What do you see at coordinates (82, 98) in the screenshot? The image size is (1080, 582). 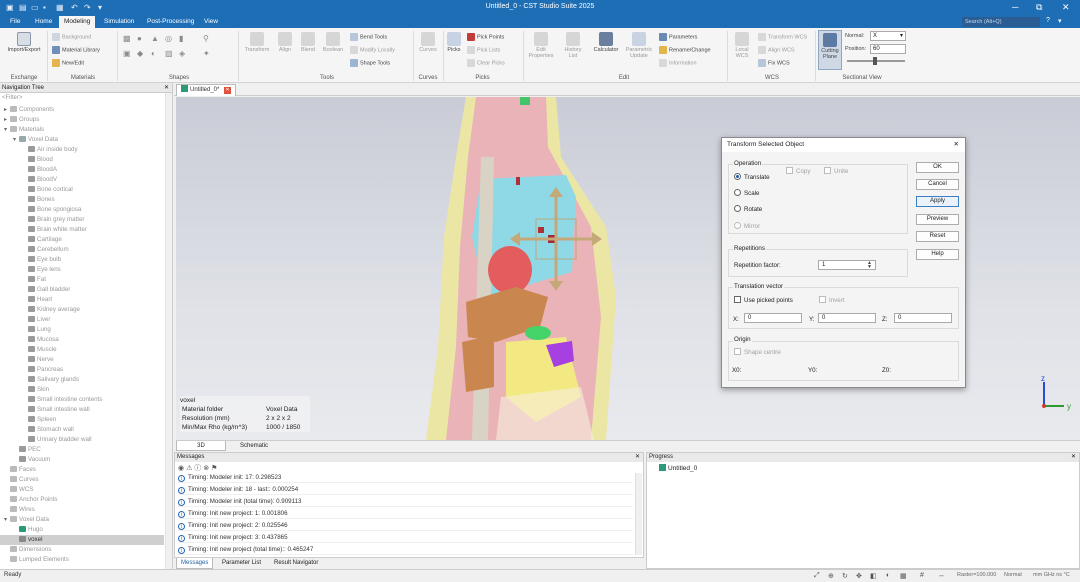 I see `tree-filter-input: <Filter>` at bounding box center [82, 98].